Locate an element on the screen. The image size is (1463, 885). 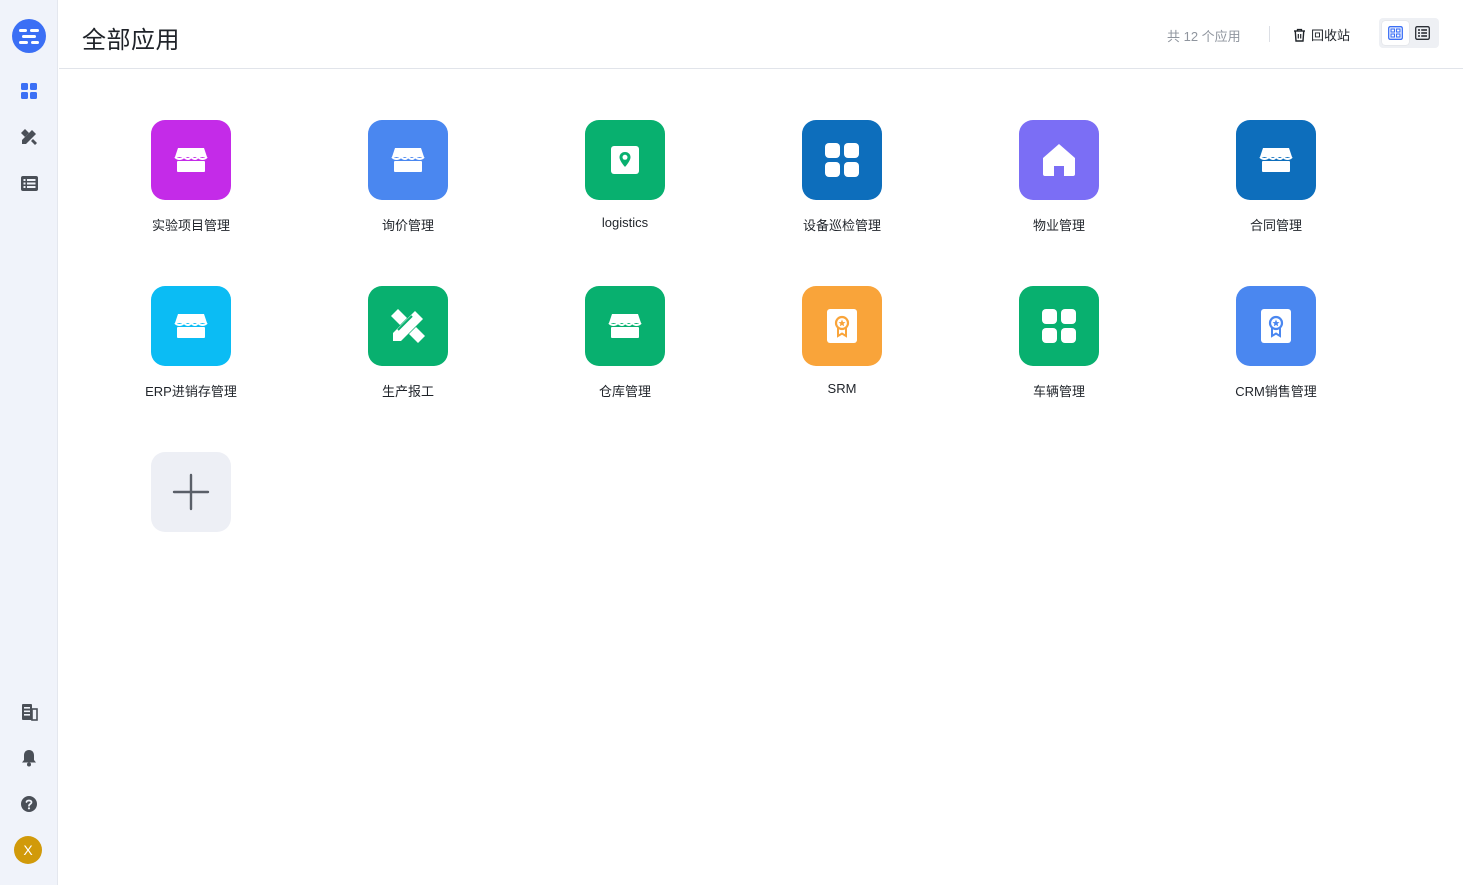
map-pin-icon is located at coordinates (625, 160).